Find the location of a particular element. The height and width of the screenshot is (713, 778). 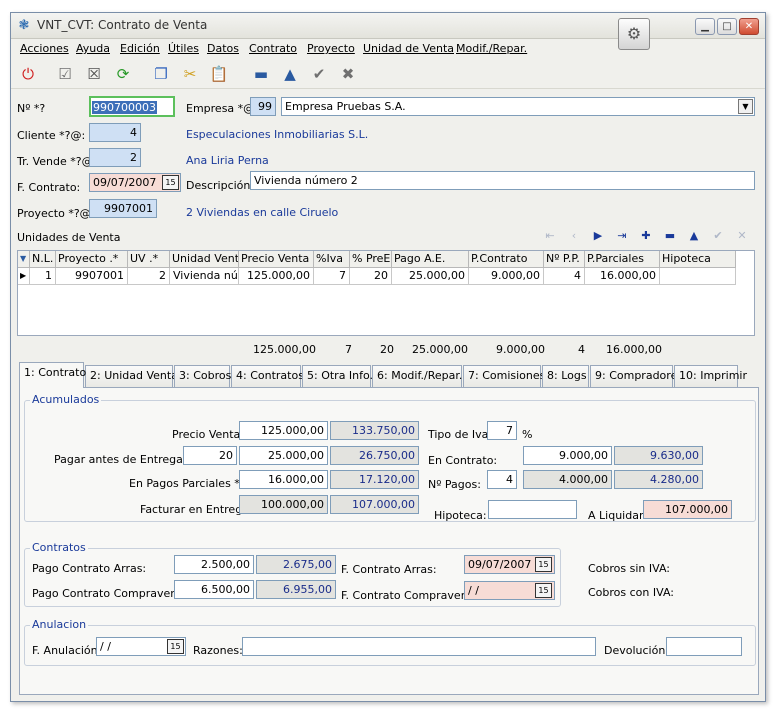

toolbar: ⏻ ☑ ☒ ⟳ ❐ ✂ 📋 ▬ ▲ ✔ ✖ is located at coordinates (388, 75).